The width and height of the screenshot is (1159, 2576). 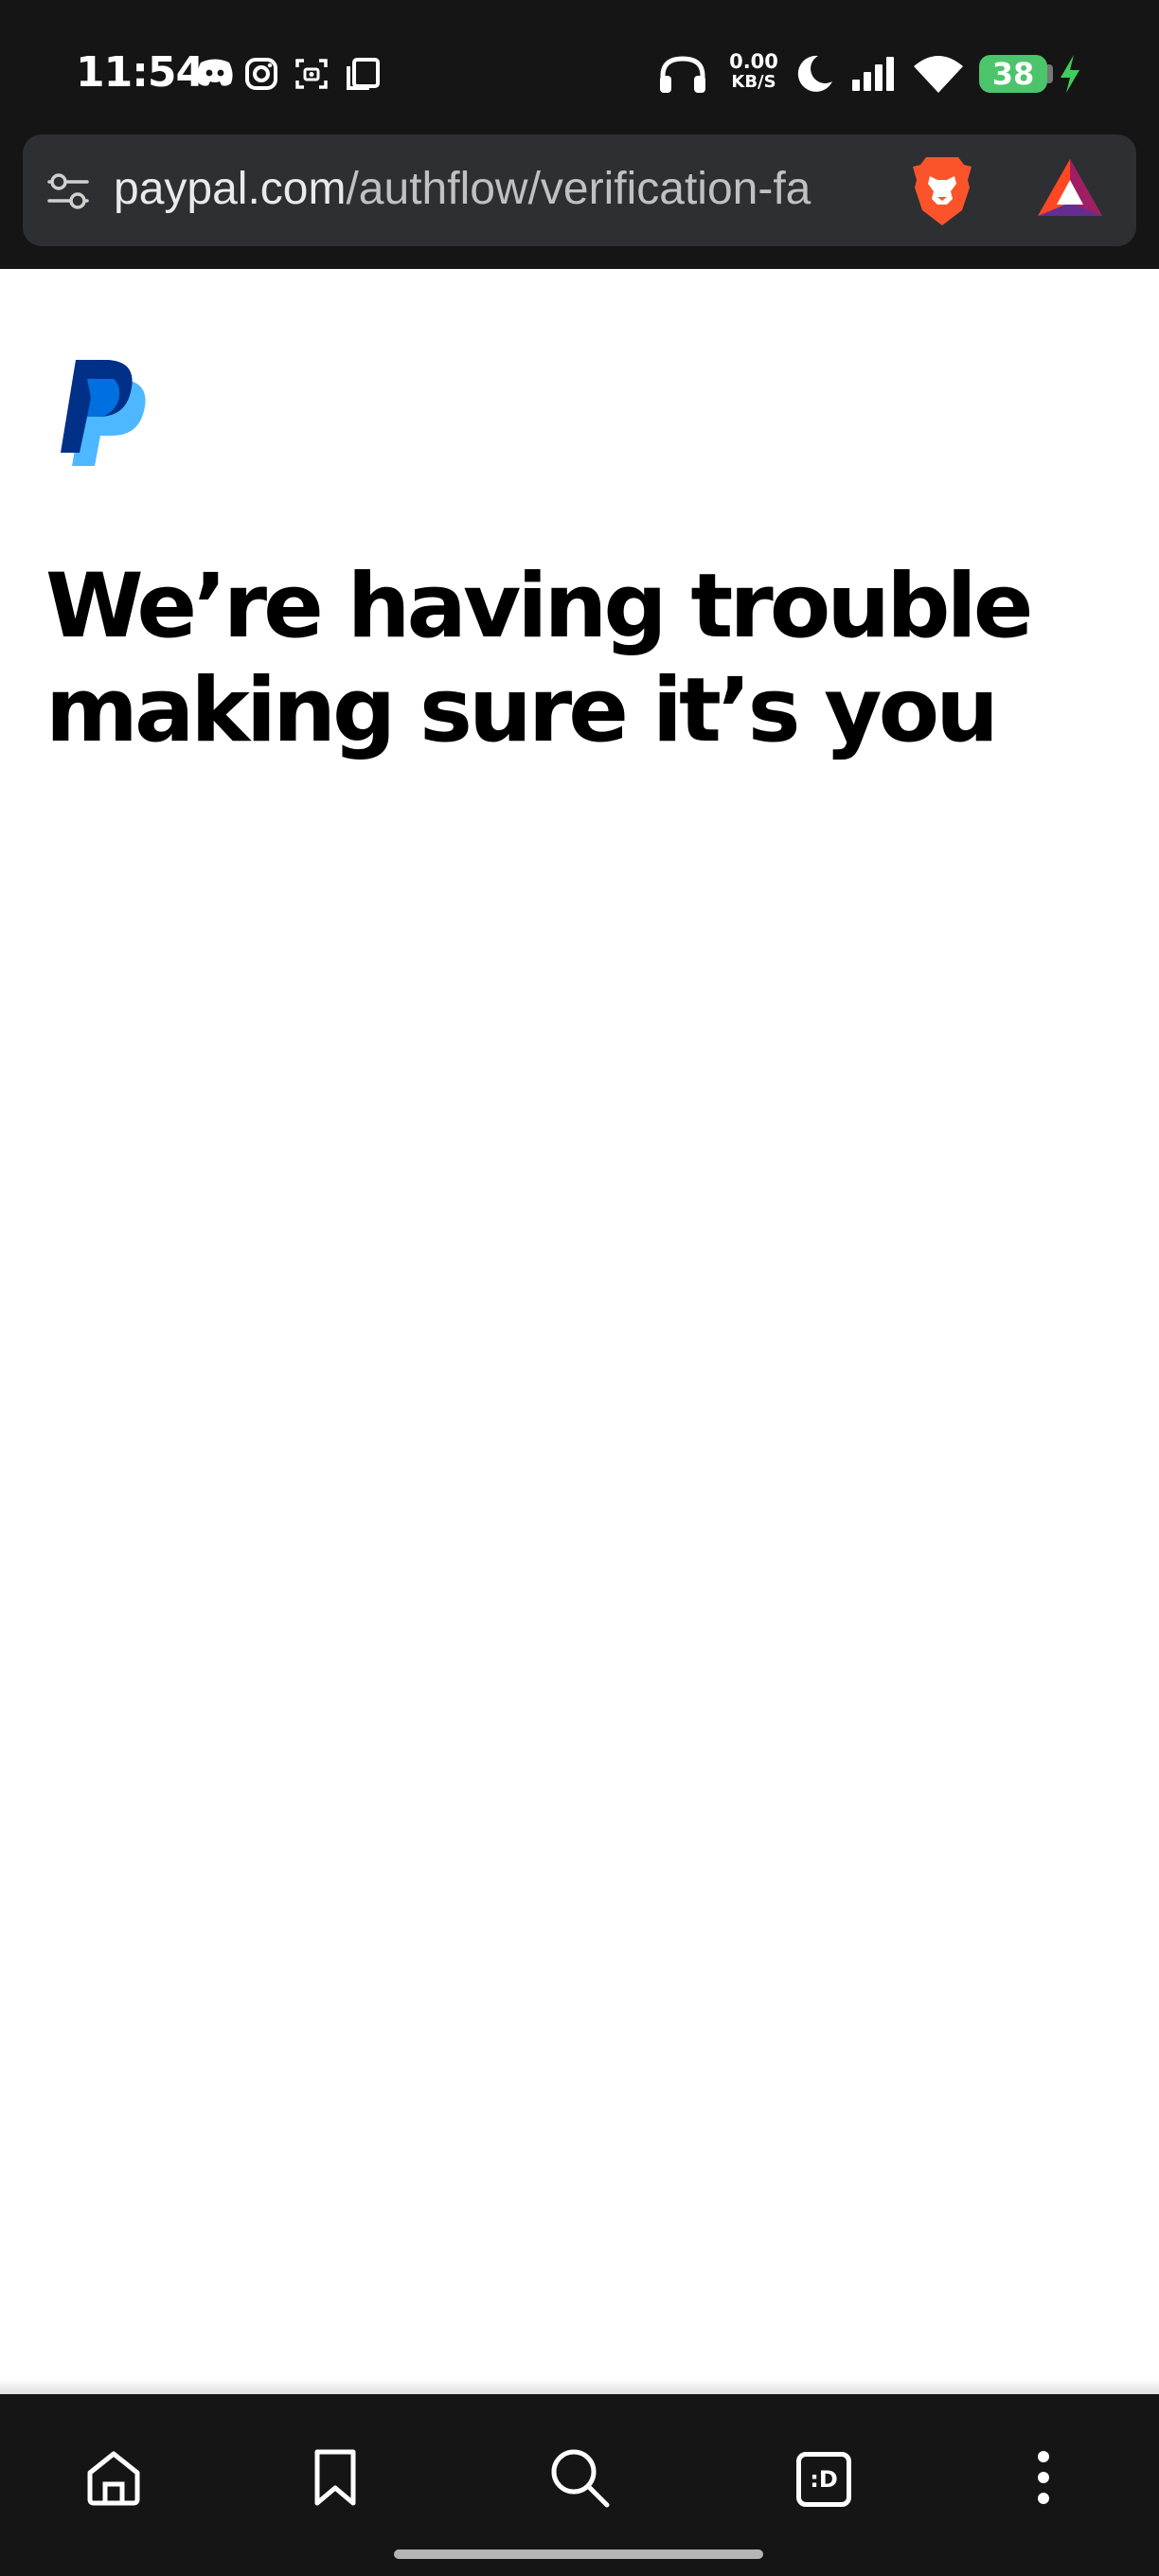 I want to click on status-time: 11:54, so click(x=140, y=72).